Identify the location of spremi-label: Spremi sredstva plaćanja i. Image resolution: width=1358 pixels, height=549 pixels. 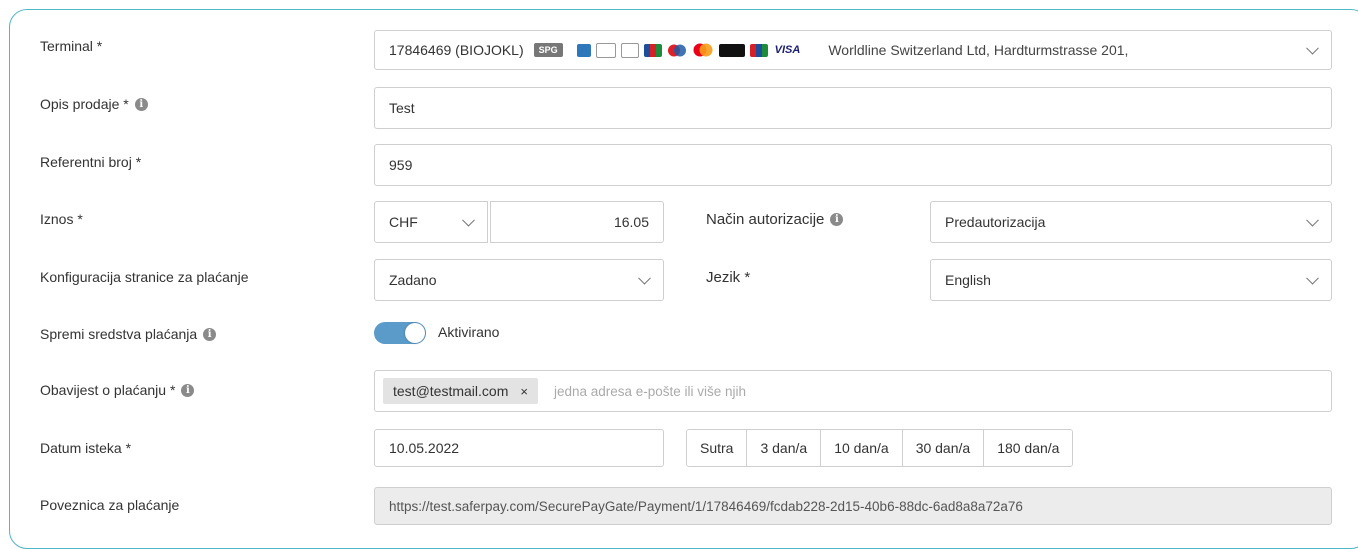
(128, 334).